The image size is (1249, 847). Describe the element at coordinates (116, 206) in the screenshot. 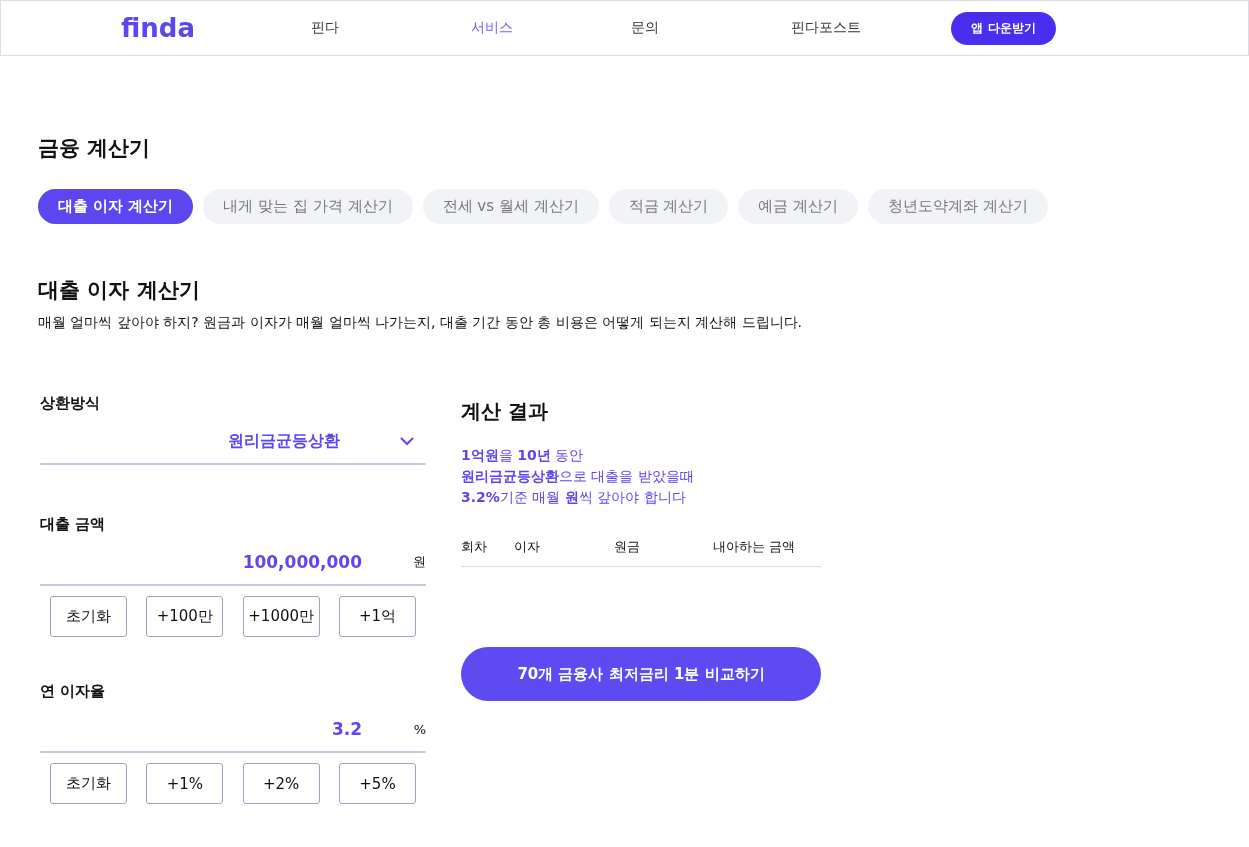

I see `calculator-tab: 대출 이자 계산기` at that location.